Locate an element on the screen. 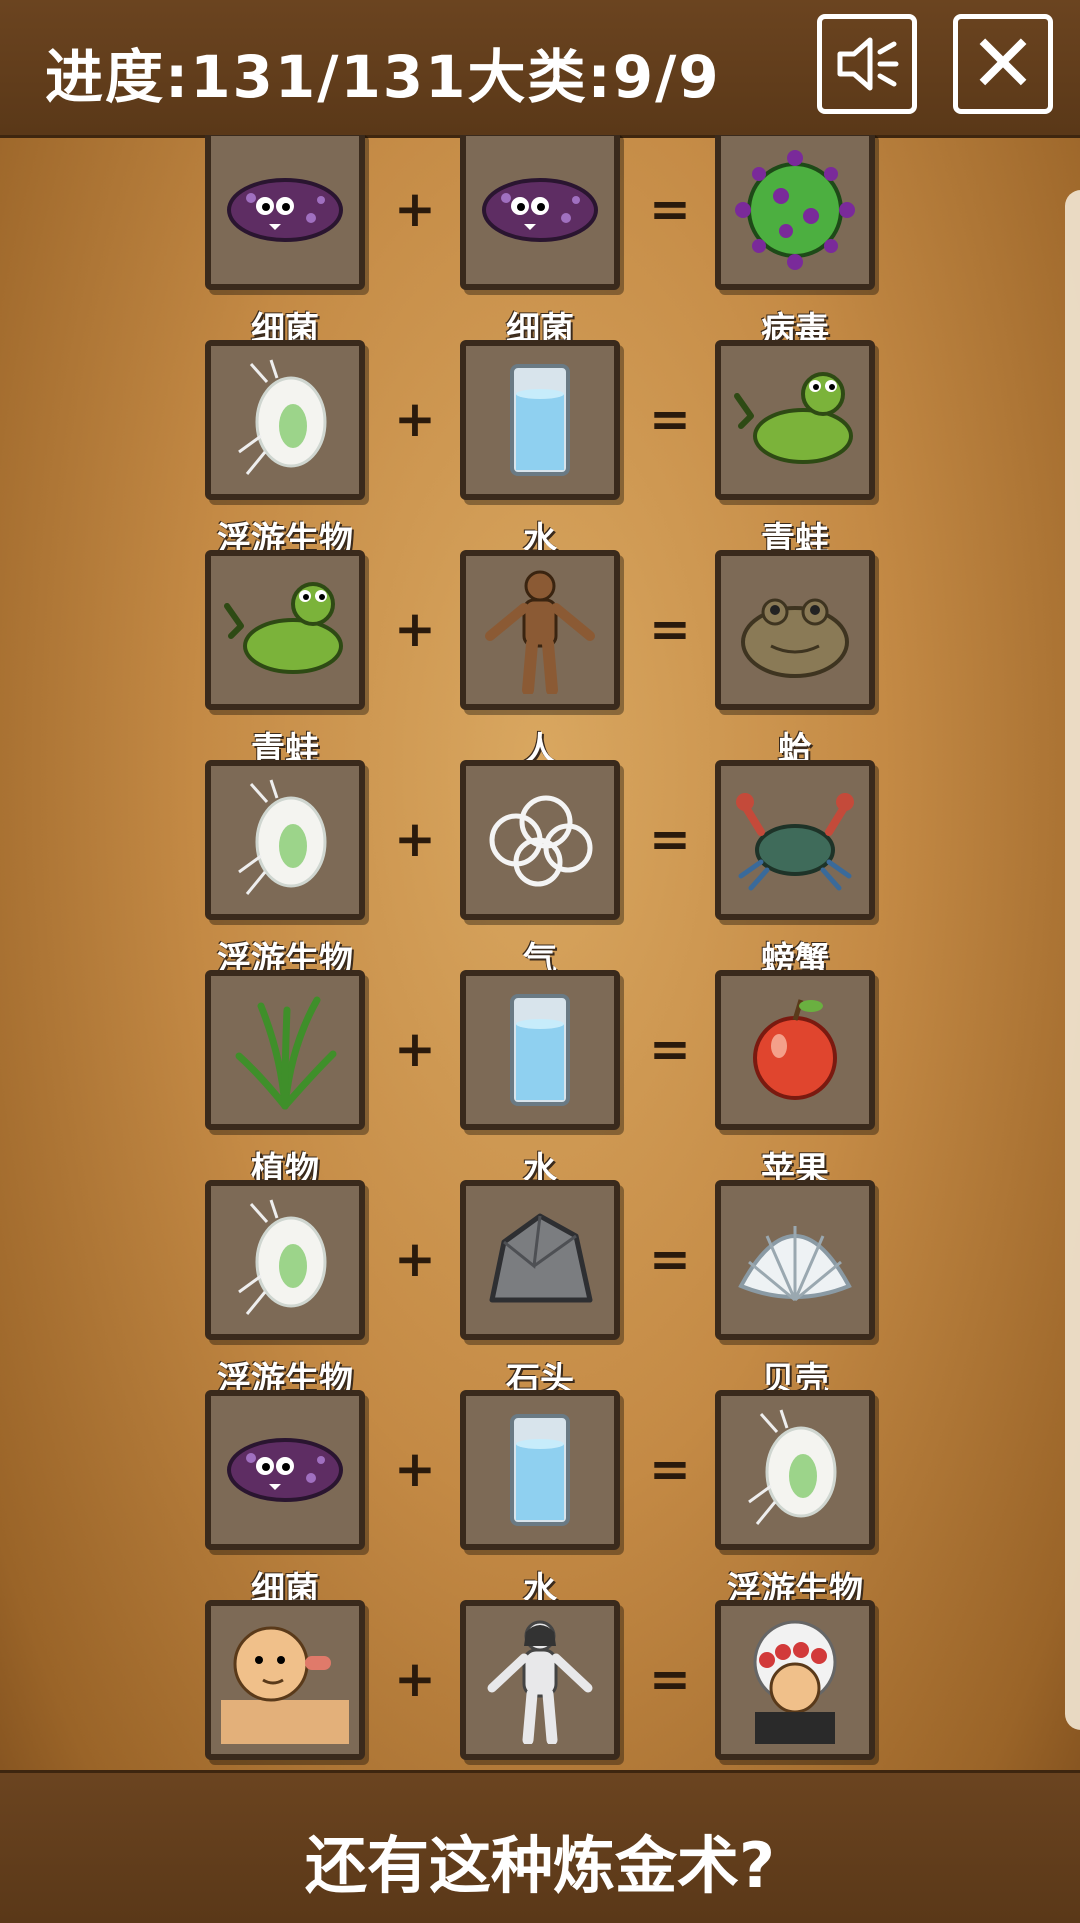 The height and width of the screenshot is (1923, 1080). recipe-row: 细菌水浮游生物 + = is located at coordinates (540, 1500).